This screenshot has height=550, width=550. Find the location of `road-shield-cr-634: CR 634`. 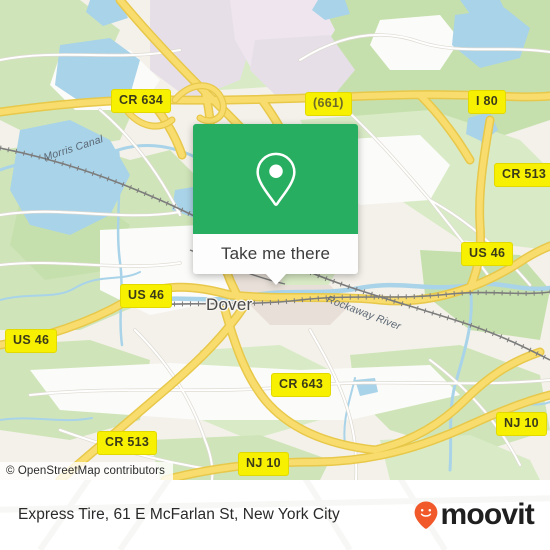

road-shield-cr-634: CR 634 is located at coordinates (141, 101).